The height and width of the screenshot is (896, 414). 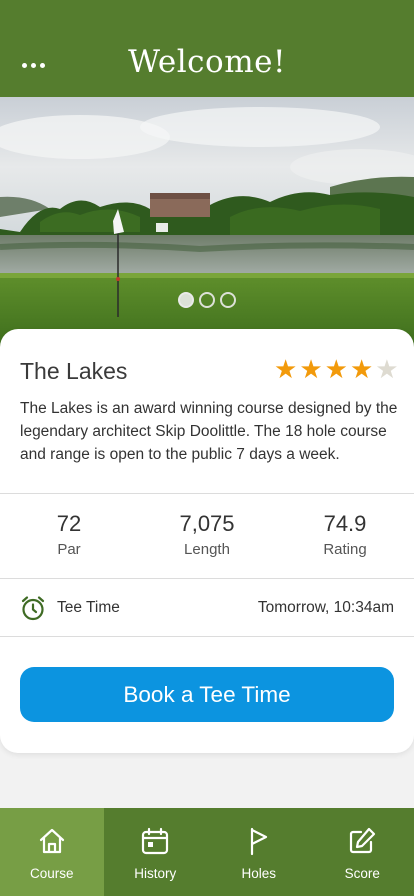 I want to click on tee-time-value: Tomorrow, 10:34am, so click(x=326, y=608).